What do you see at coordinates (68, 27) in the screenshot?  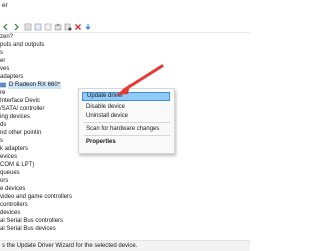 I see `disable-icon` at bounding box center [68, 27].